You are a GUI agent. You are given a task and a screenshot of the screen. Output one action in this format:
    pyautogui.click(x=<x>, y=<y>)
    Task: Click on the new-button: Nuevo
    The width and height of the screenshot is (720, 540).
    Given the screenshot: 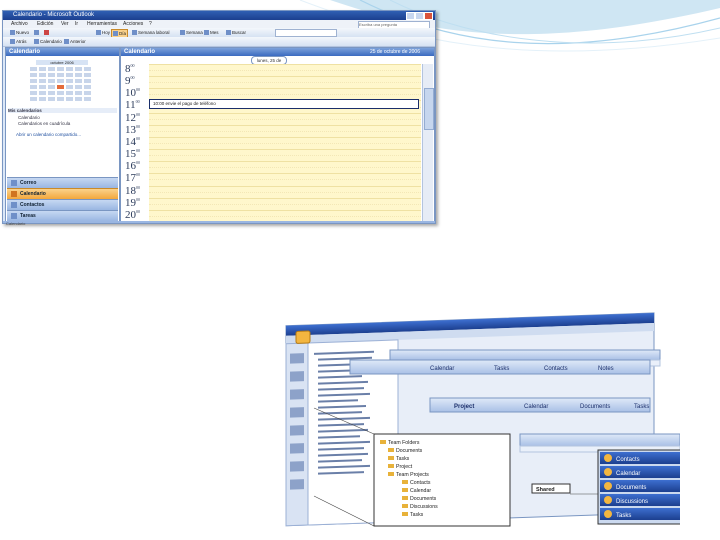 What is the action you would take?
    pyautogui.click(x=19, y=32)
    